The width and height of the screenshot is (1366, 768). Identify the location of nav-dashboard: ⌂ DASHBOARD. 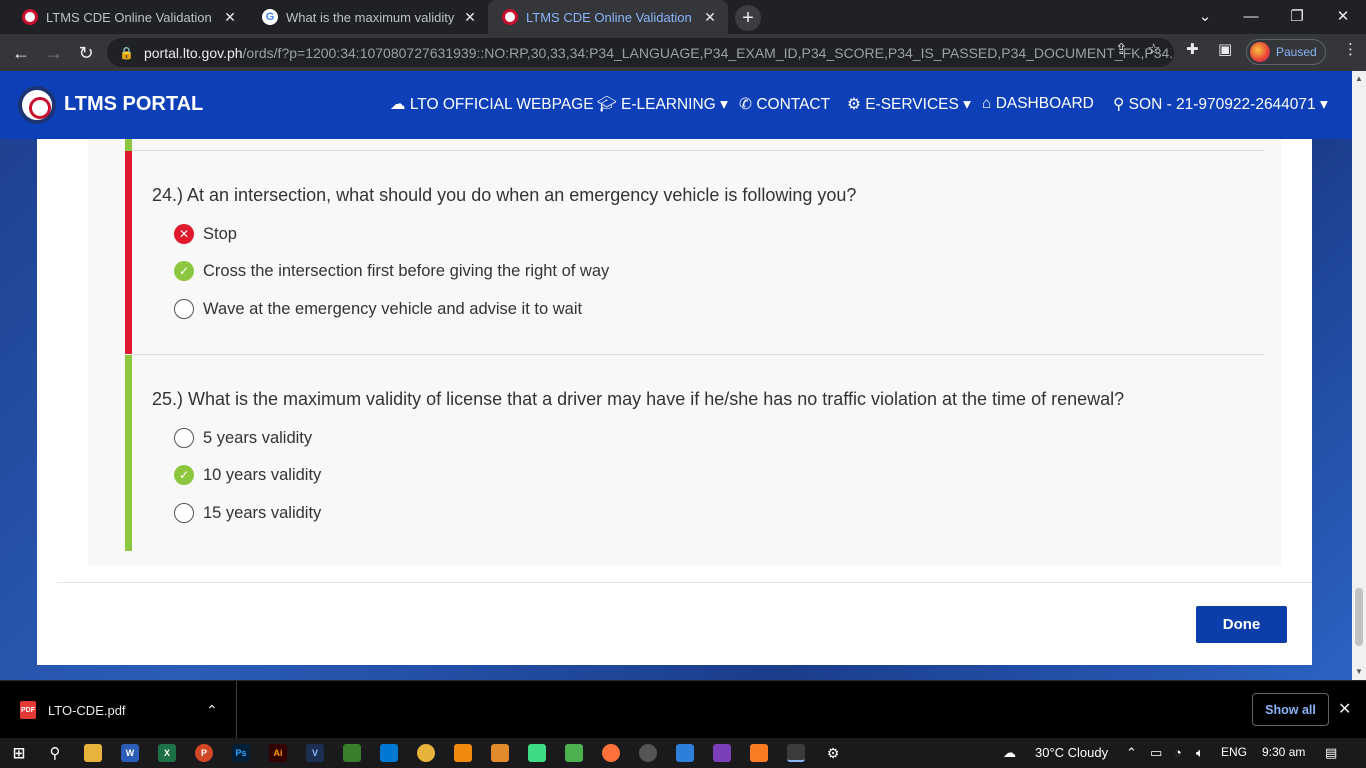
(1038, 104).